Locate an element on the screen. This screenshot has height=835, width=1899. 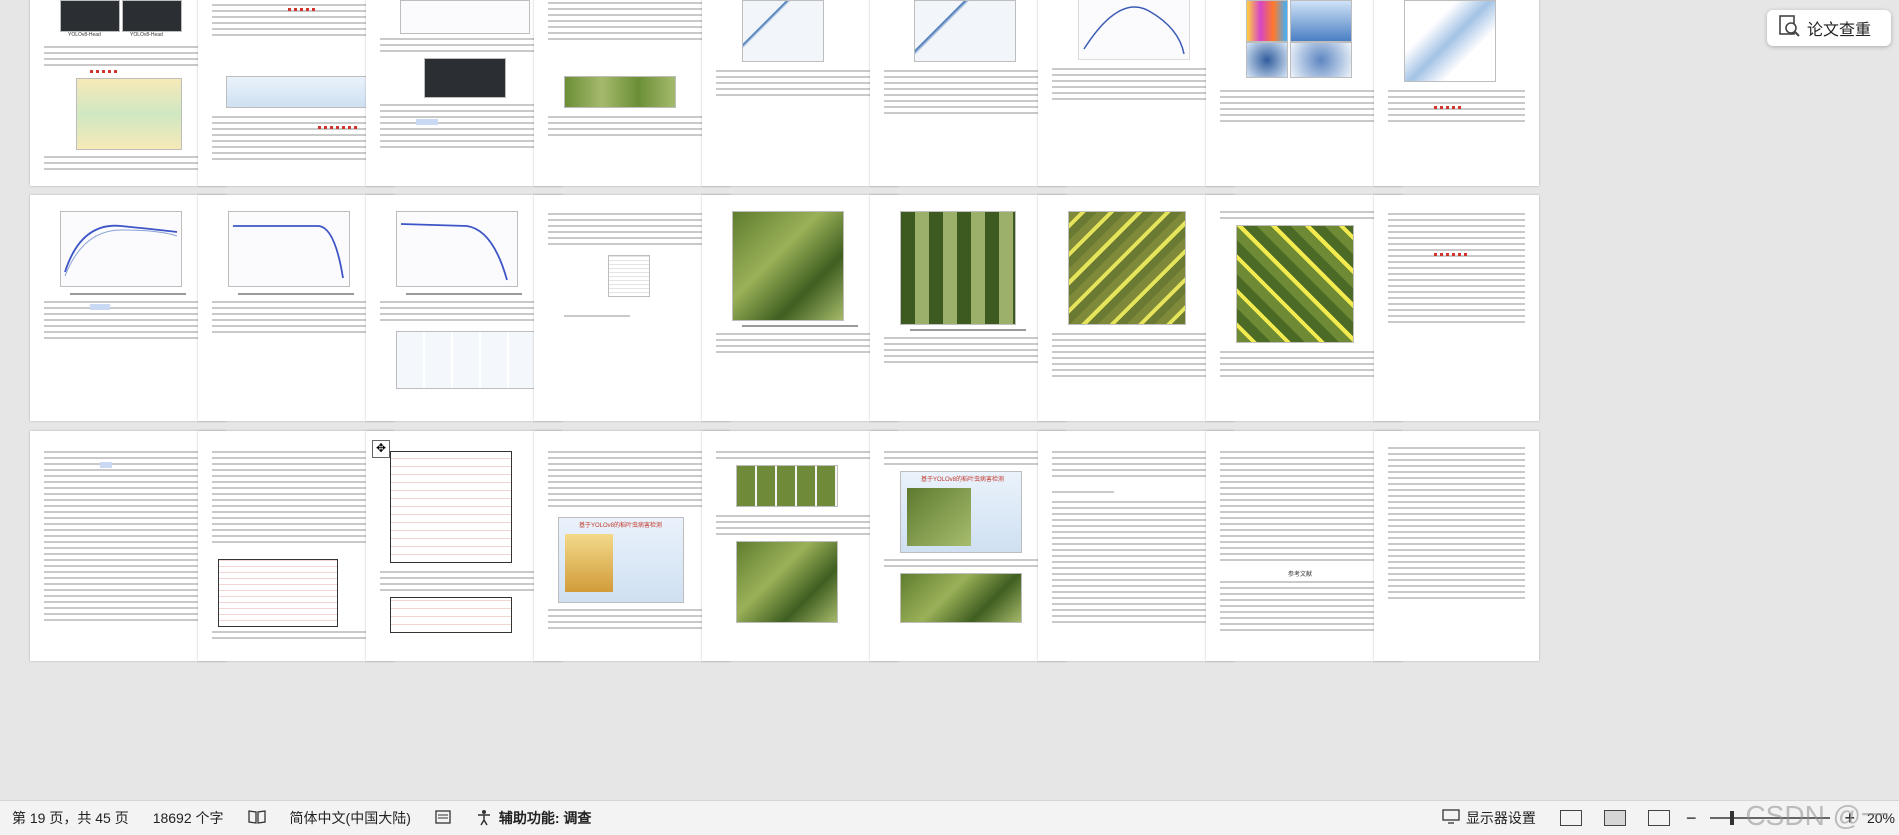
proofing-status is located at coordinates (257, 818).